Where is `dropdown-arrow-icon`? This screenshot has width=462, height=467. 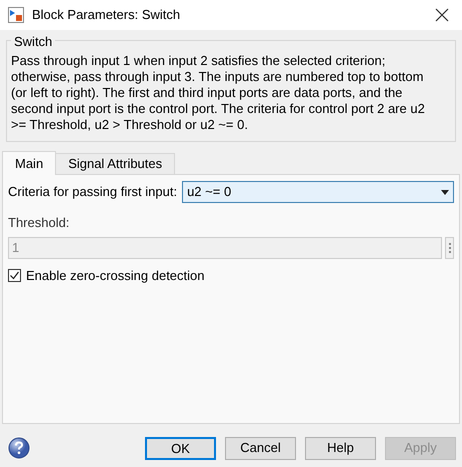
dropdown-arrow-icon is located at coordinates (445, 192).